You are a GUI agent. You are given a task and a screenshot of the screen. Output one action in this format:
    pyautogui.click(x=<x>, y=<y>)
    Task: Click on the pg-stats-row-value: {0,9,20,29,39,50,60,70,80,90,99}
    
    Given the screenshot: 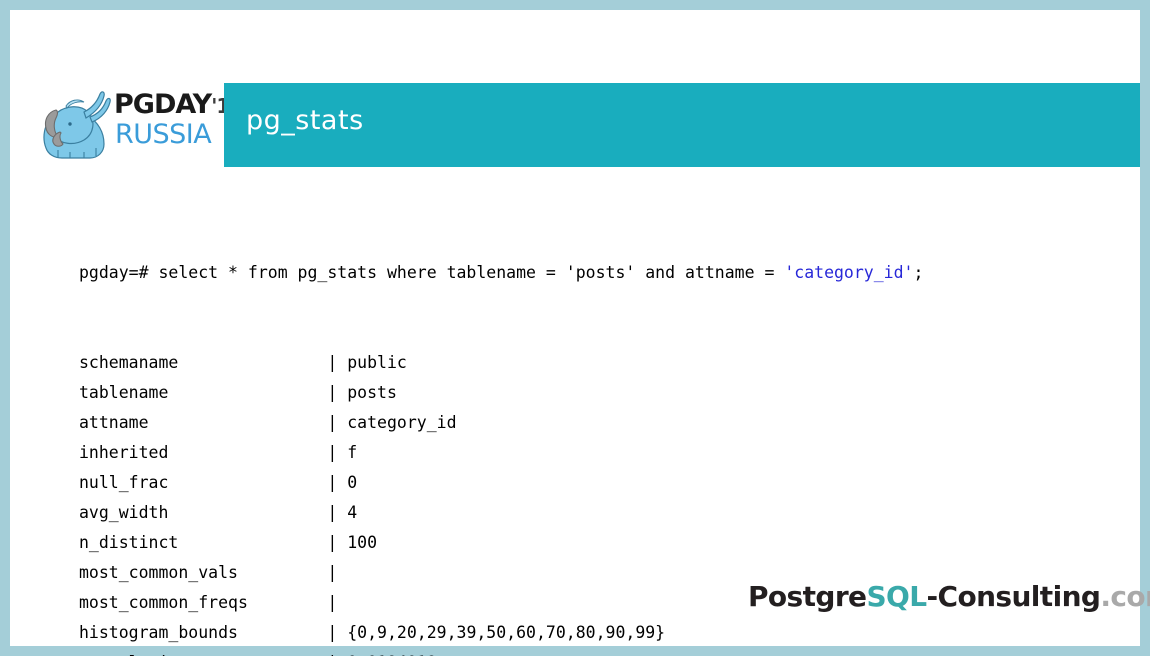 What is the action you would take?
    pyautogui.click(x=506, y=632)
    